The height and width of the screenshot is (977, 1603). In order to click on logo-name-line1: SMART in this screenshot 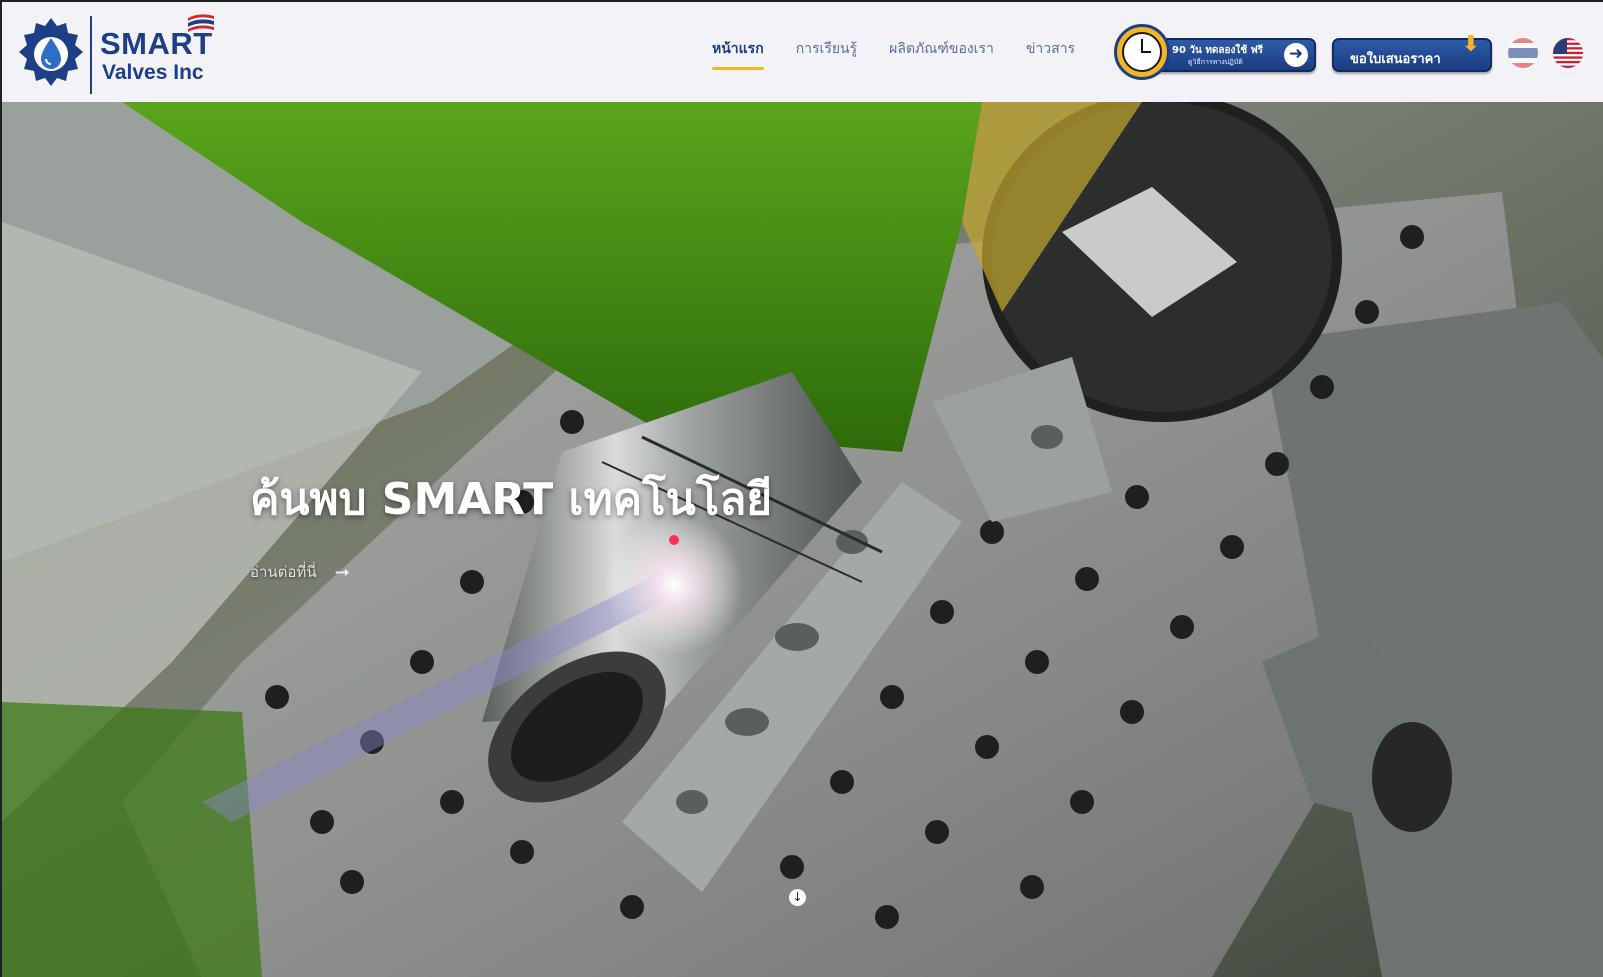, I will do `click(156, 43)`.